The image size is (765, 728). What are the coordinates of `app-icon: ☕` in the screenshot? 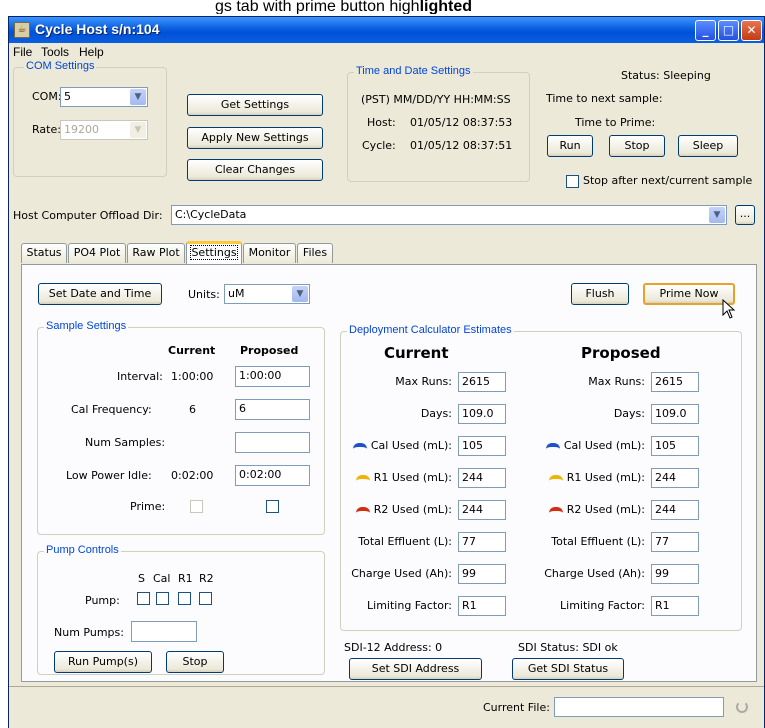 It's located at (22, 30).